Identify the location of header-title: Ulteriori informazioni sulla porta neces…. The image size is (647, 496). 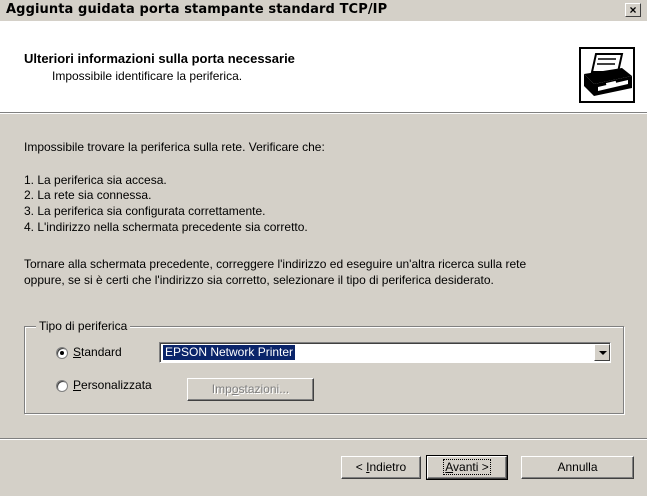
(159, 58).